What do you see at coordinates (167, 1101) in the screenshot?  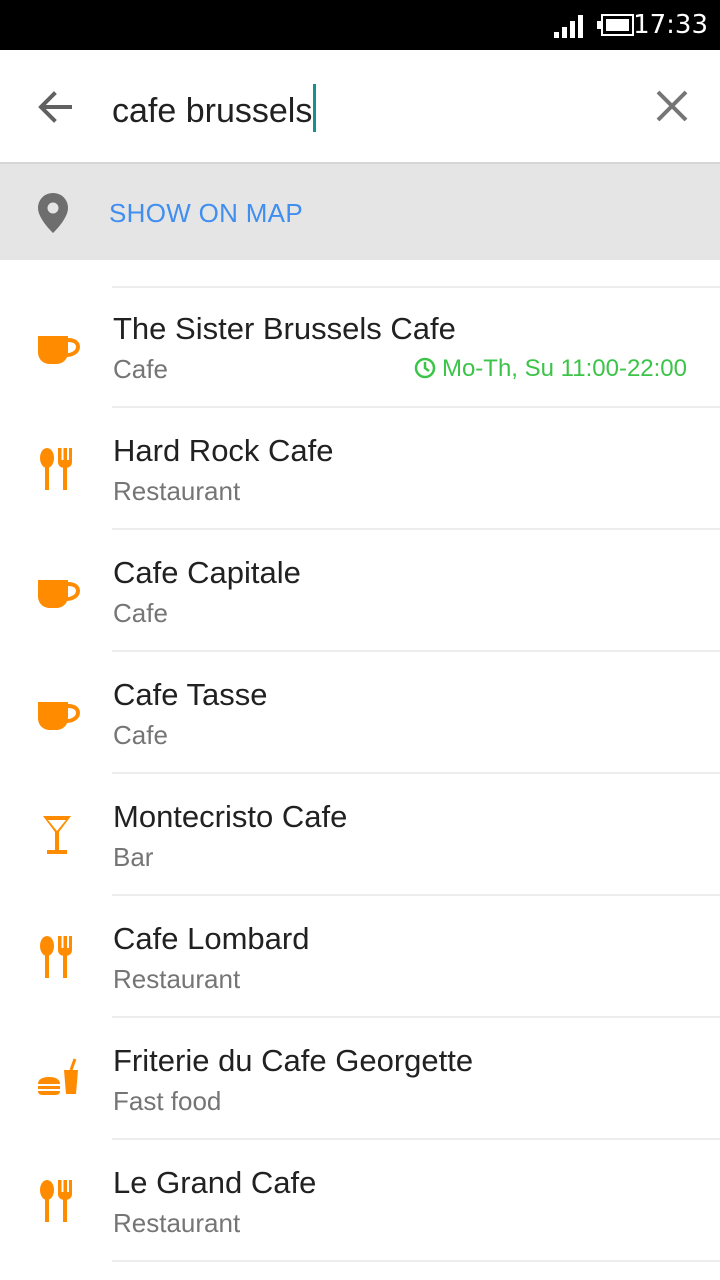 I see `result-category: Fast food` at bounding box center [167, 1101].